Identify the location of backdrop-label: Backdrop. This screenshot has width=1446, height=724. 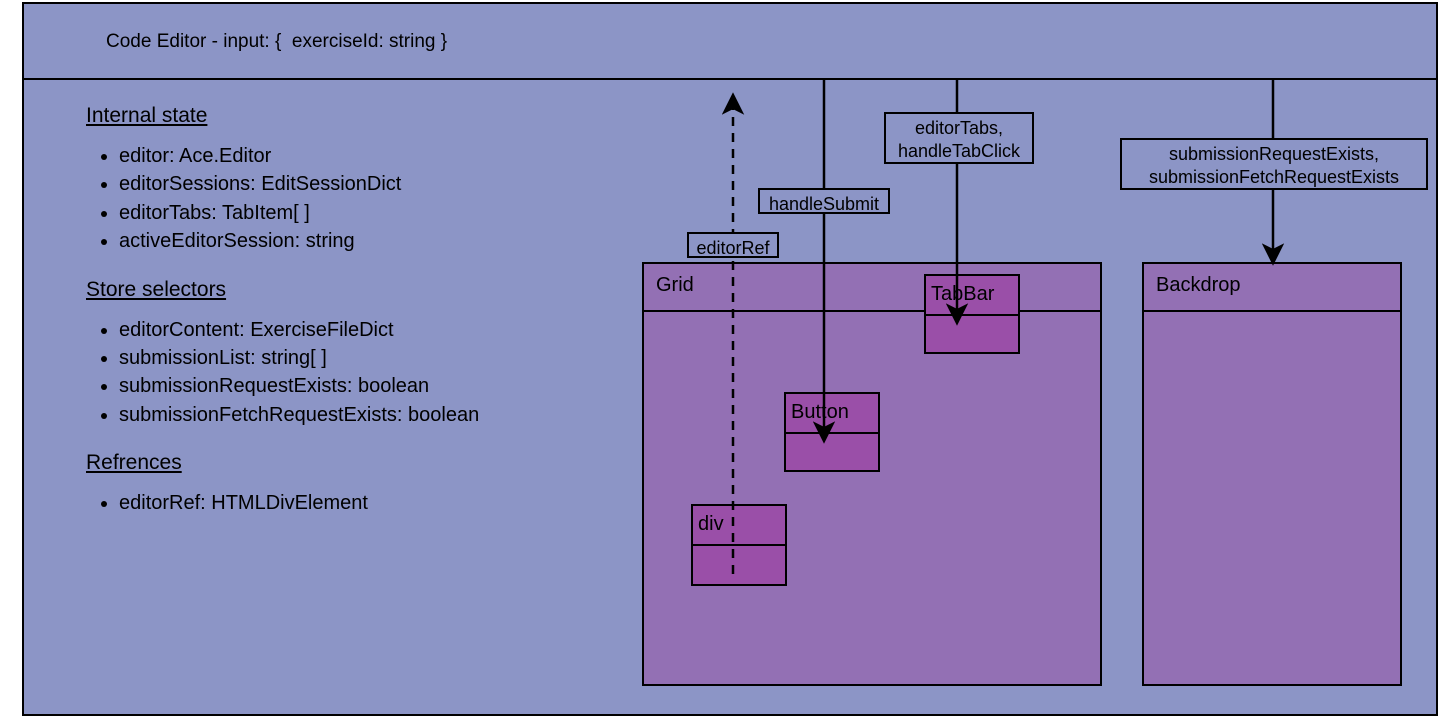
(1198, 285).